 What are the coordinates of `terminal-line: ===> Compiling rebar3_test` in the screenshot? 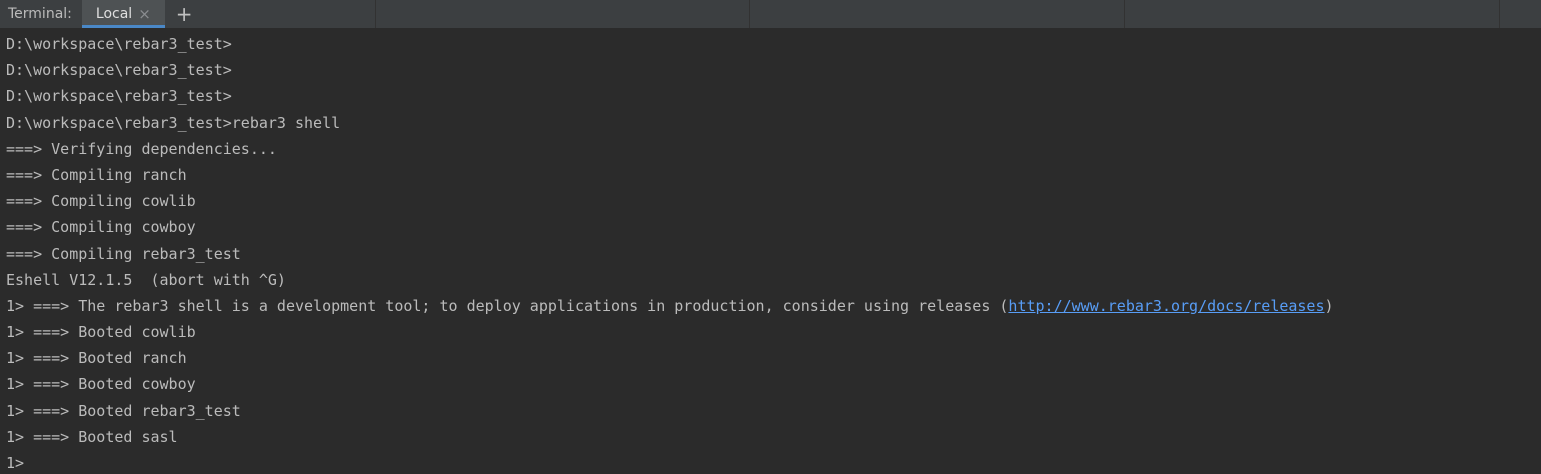 It's located at (123, 253).